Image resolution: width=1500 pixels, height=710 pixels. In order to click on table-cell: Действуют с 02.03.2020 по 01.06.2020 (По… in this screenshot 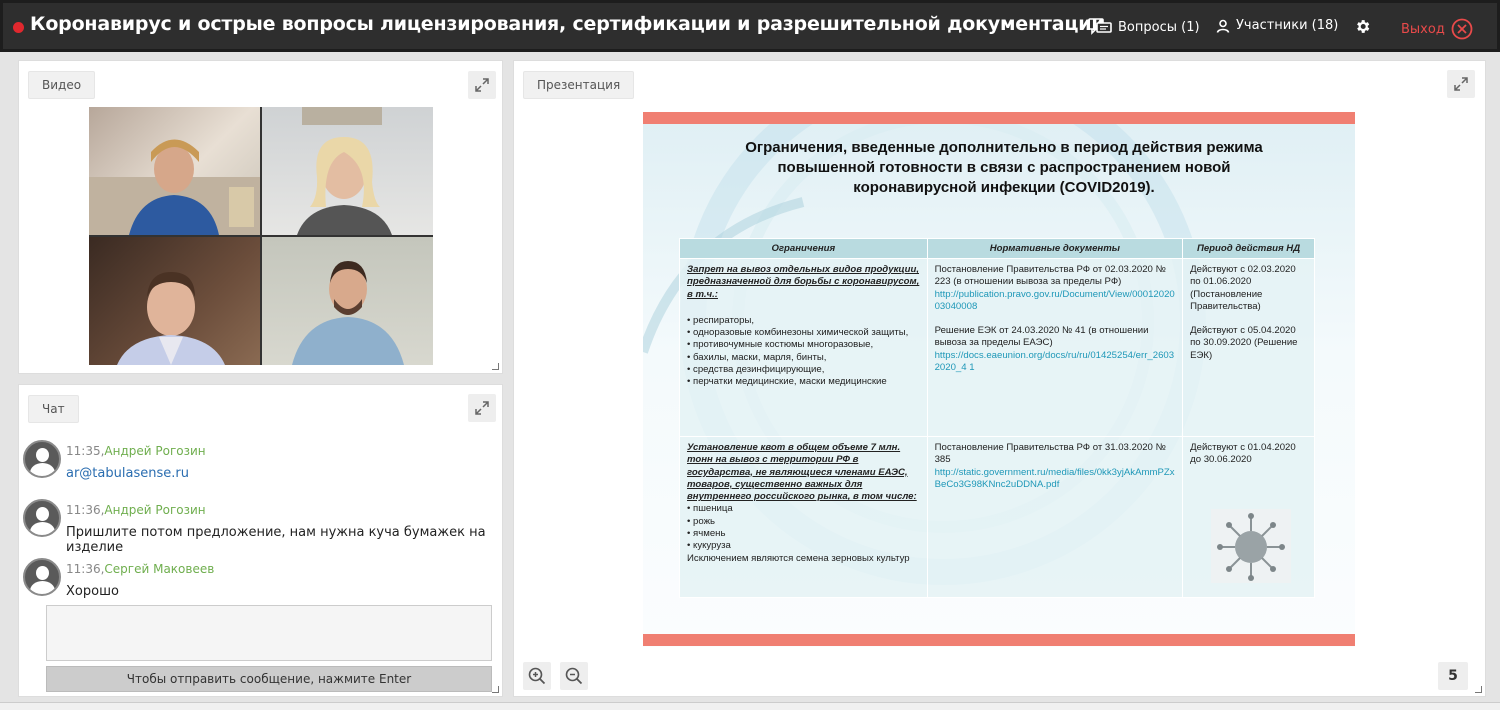, I will do `click(1248, 347)`.